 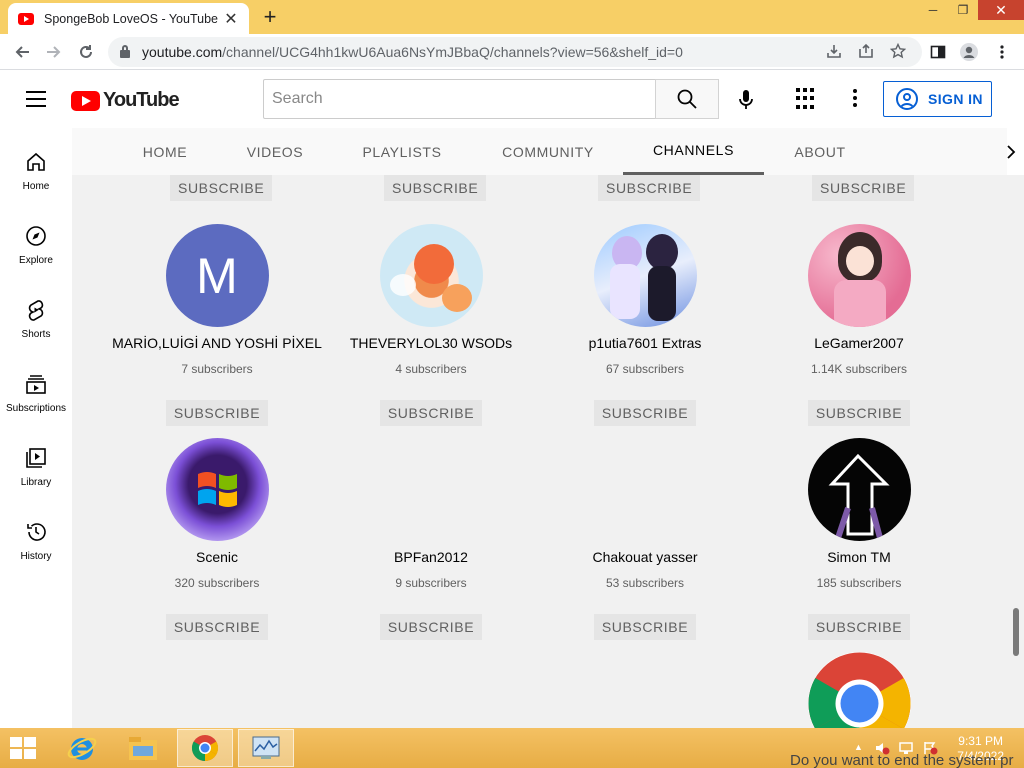 I want to click on share-icon, so click(x=866, y=53).